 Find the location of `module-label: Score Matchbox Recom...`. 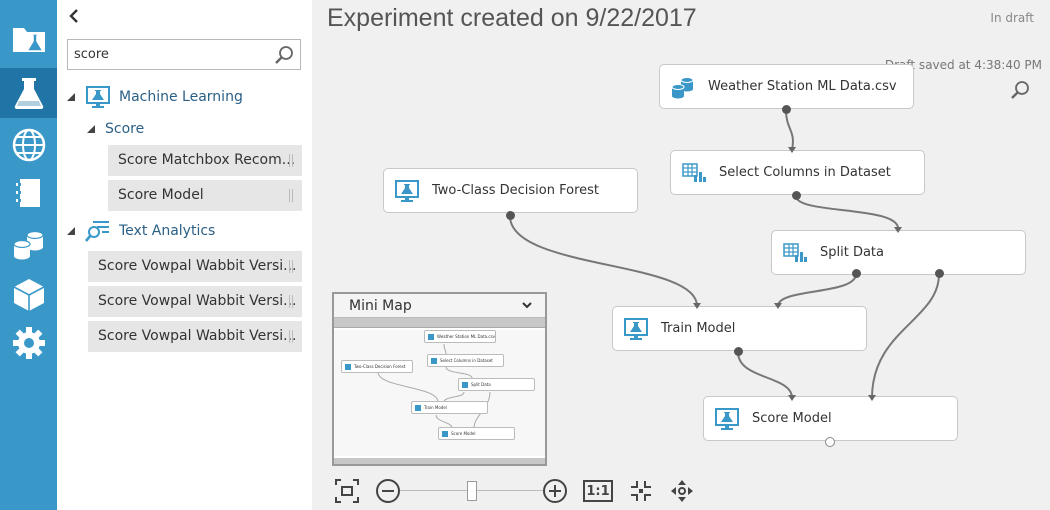

module-label: Score Matchbox Recom... is located at coordinates (207, 160).